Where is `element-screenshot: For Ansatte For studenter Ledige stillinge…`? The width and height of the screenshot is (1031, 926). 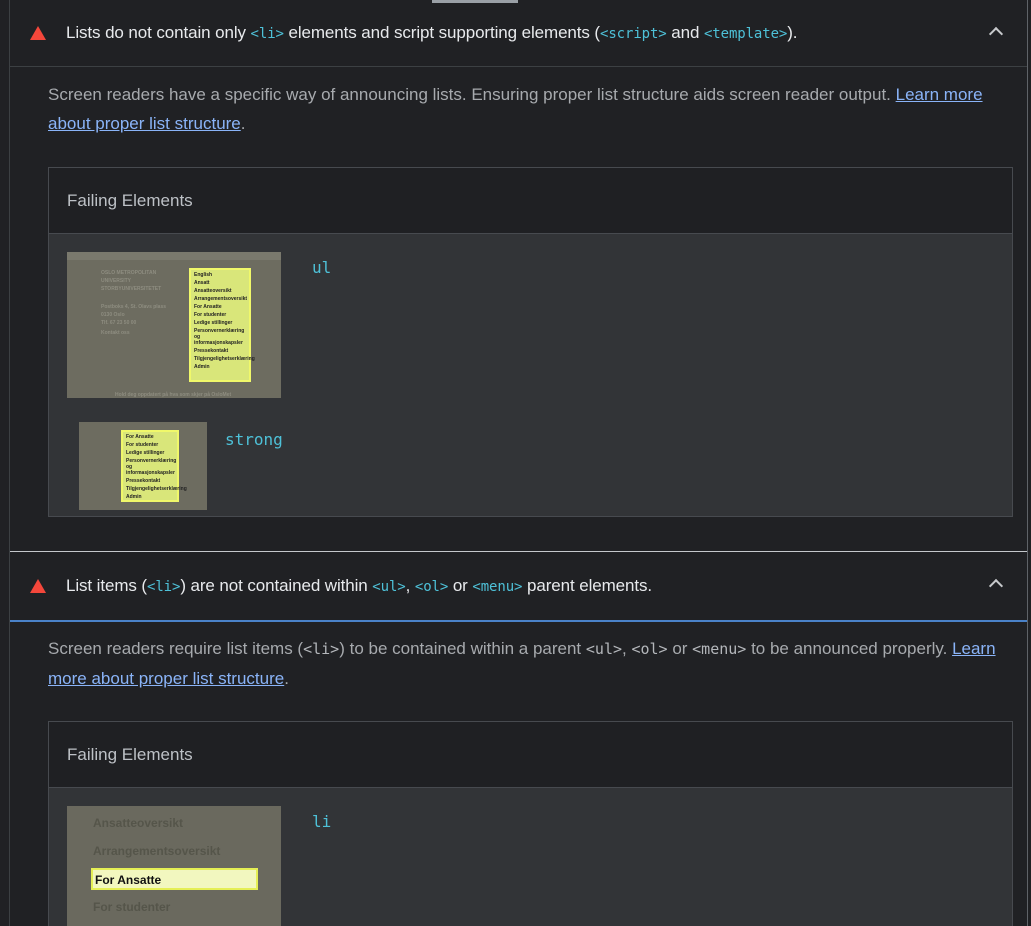
element-screenshot: For Ansatte For studenter Ledige stillinge… is located at coordinates (143, 466).